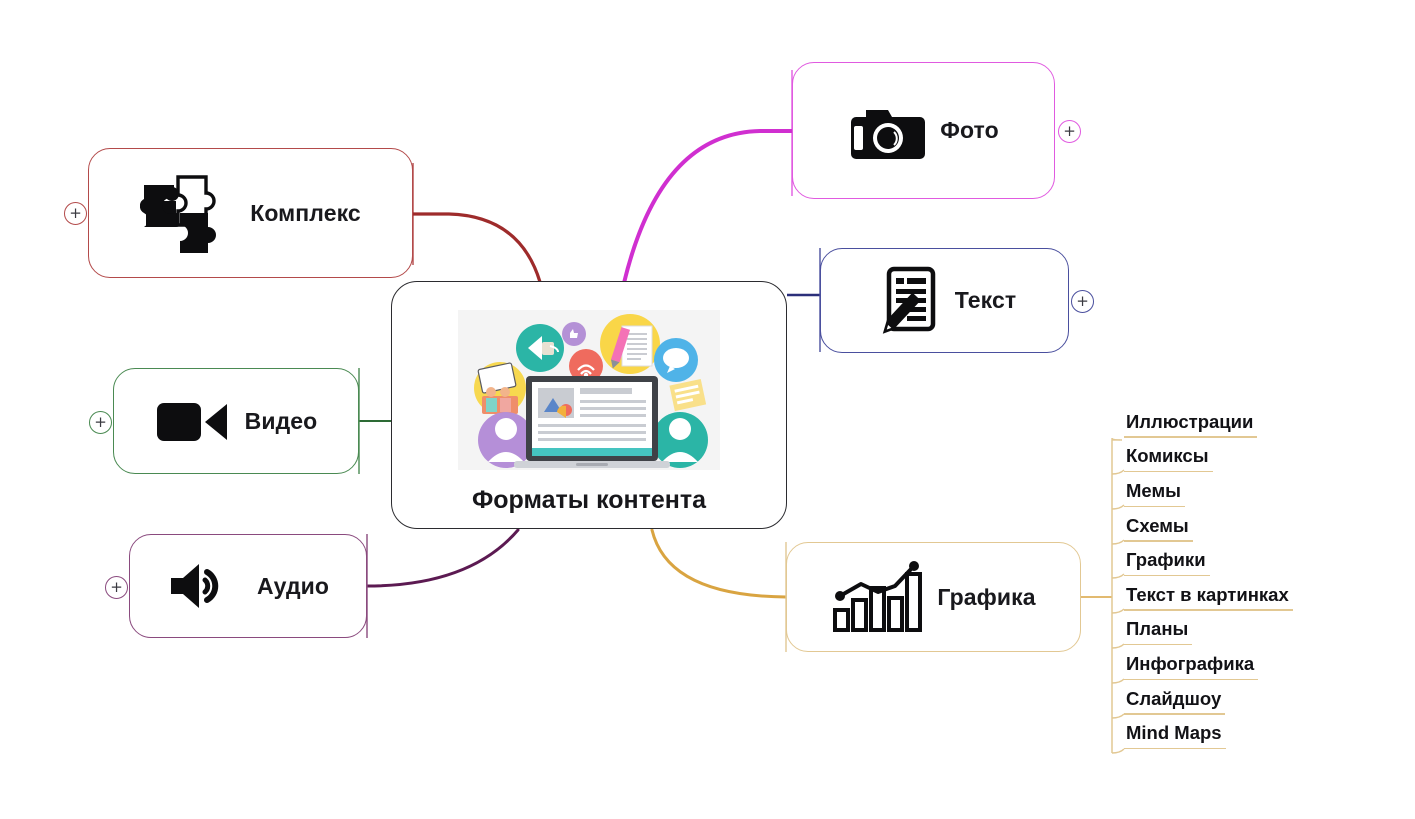  What do you see at coordinates (236, 421) in the screenshot?
I see `branch-node-video: Видео` at bounding box center [236, 421].